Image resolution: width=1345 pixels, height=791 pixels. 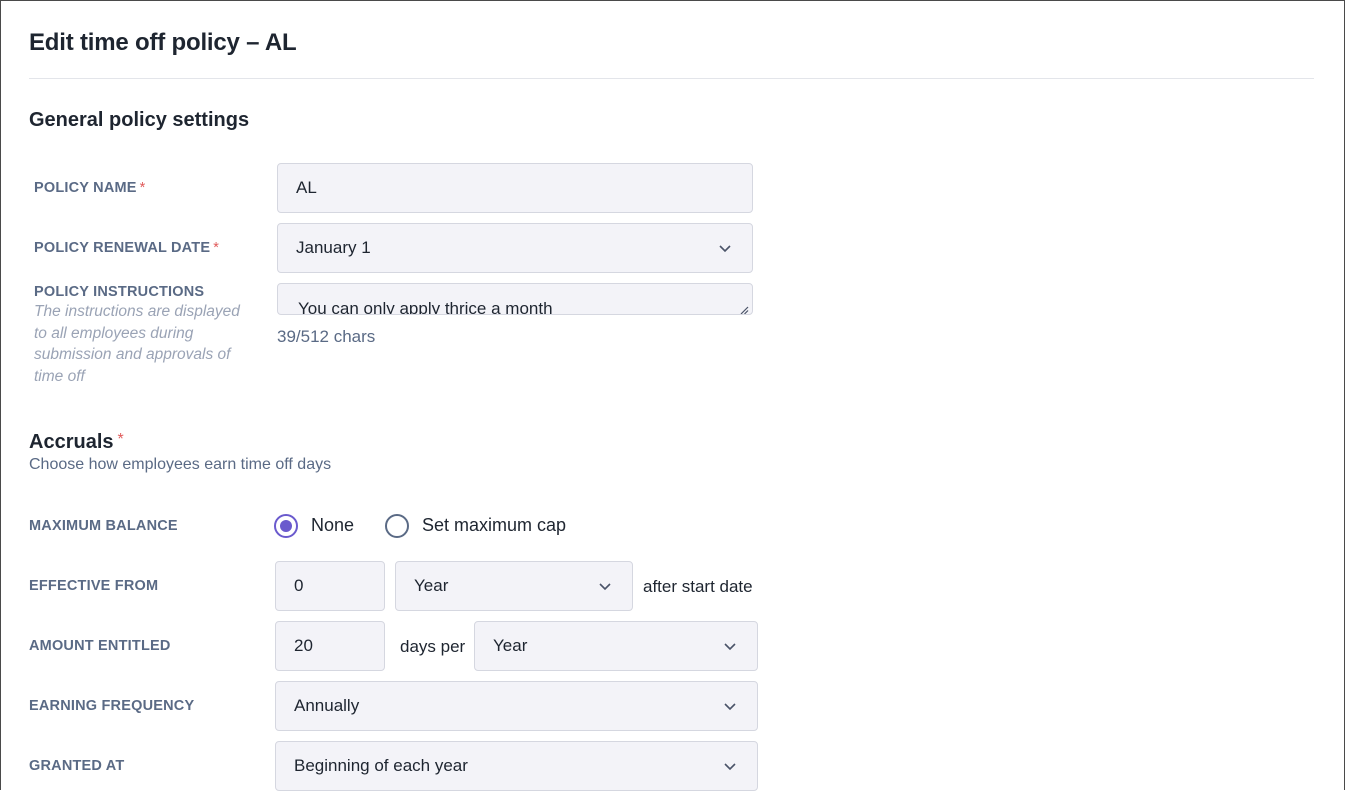 What do you see at coordinates (303, 645) in the screenshot?
I see `amount-entitled-value: 20` at bounding box center [303, 645].